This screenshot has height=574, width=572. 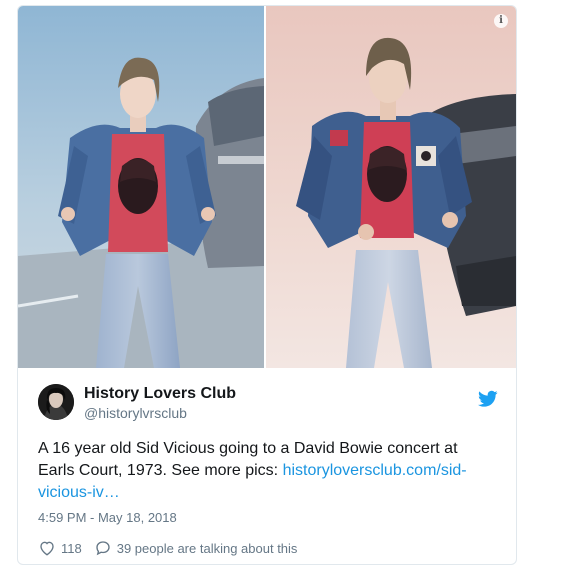 I want to click on twitter-bird-icon, so click(x=488, y=399).